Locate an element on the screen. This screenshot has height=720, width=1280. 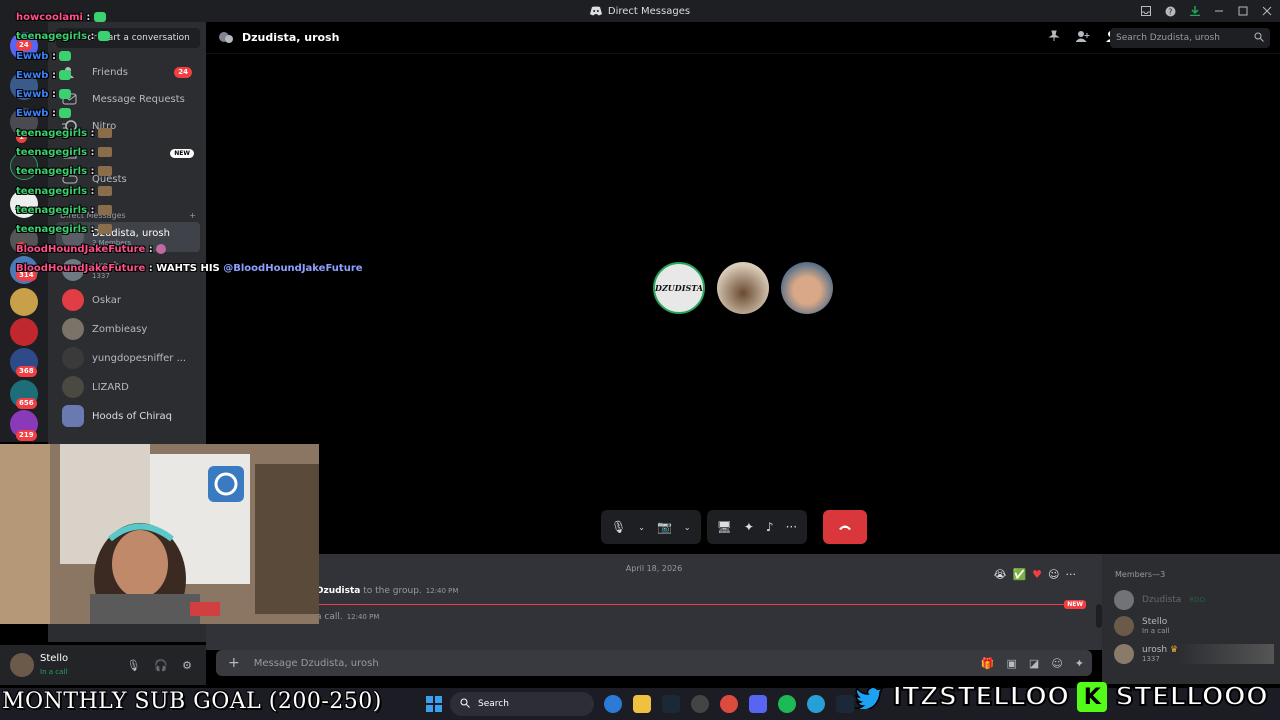
discord-icon is located at coordinates (758, 704).